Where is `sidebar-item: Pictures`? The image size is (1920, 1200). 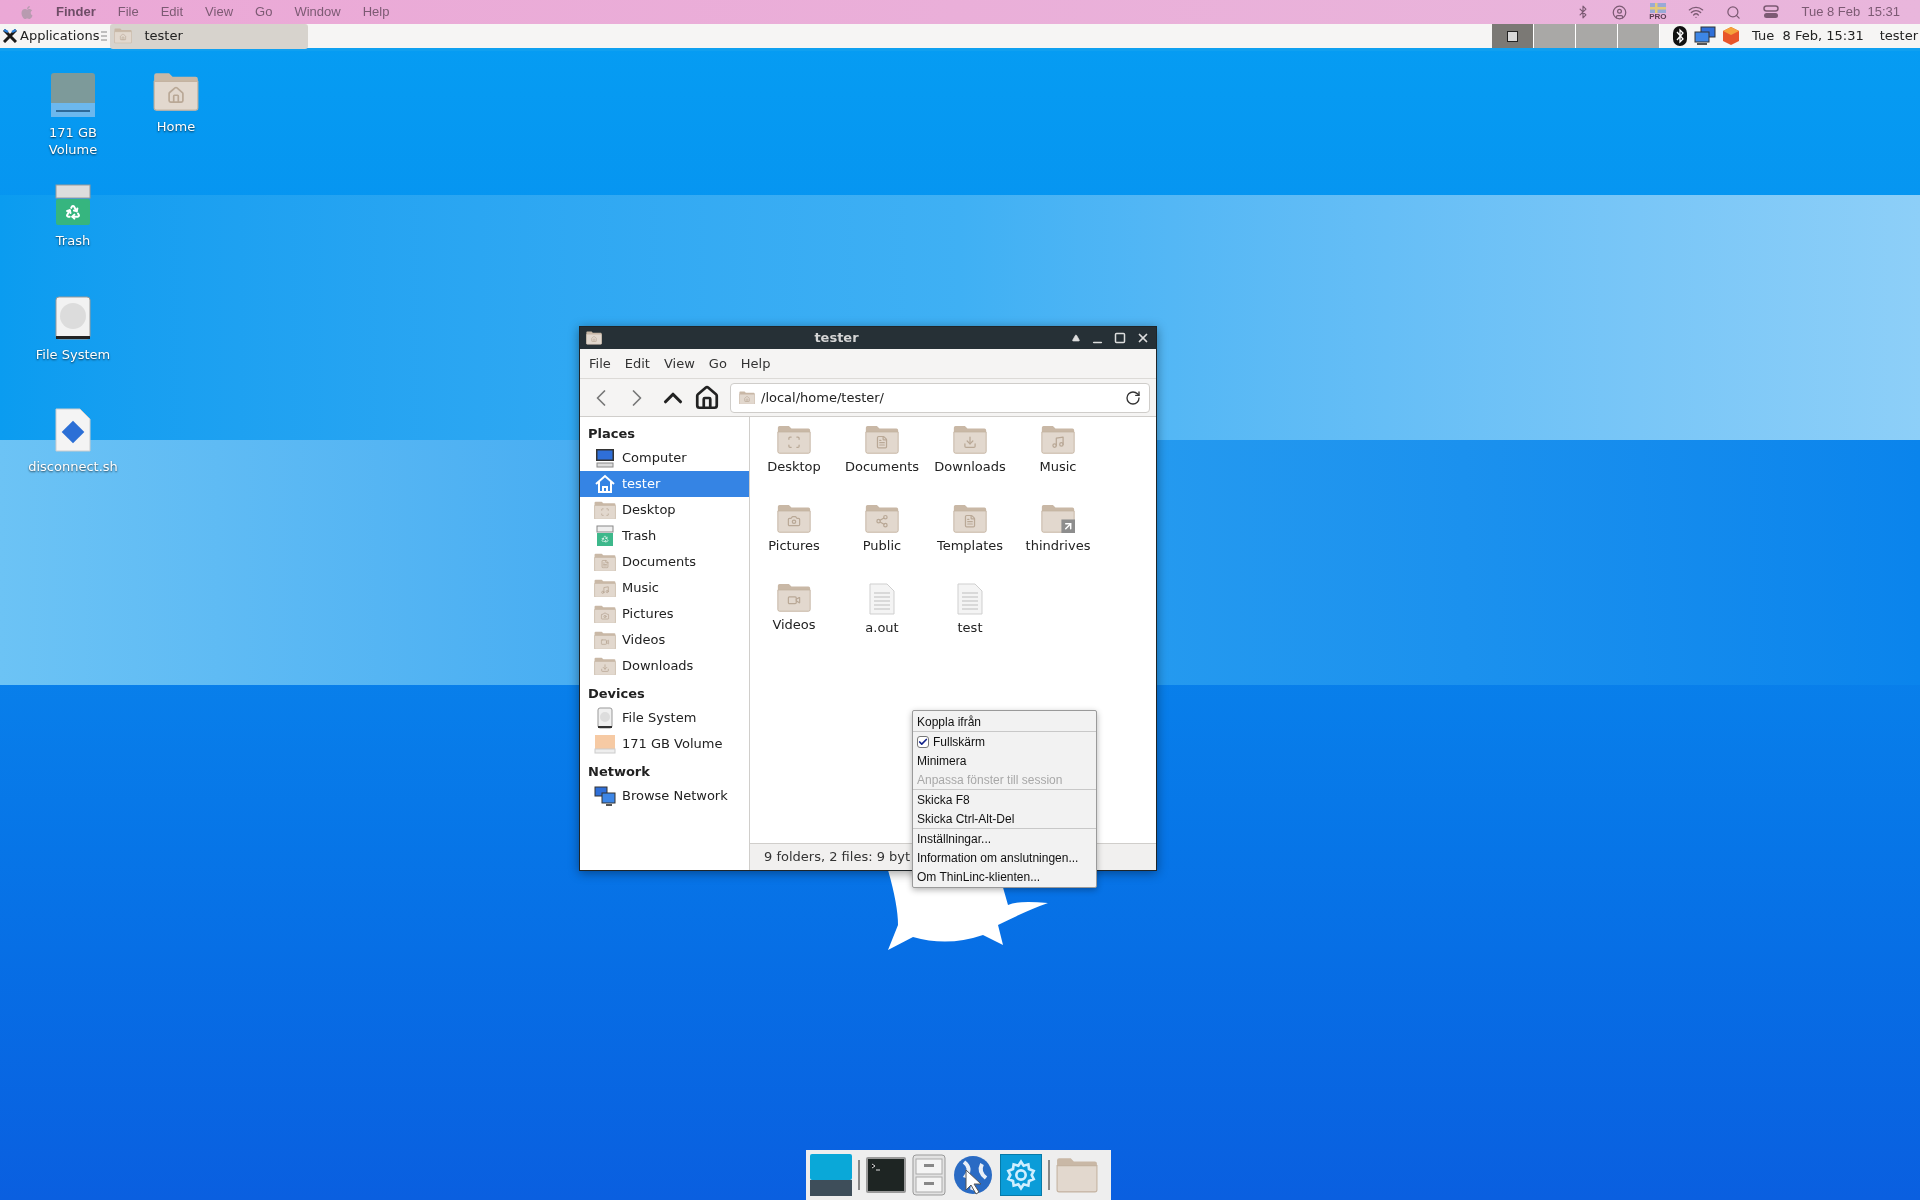
sidebar-item: Pictures is located at coordinates (664, 614).